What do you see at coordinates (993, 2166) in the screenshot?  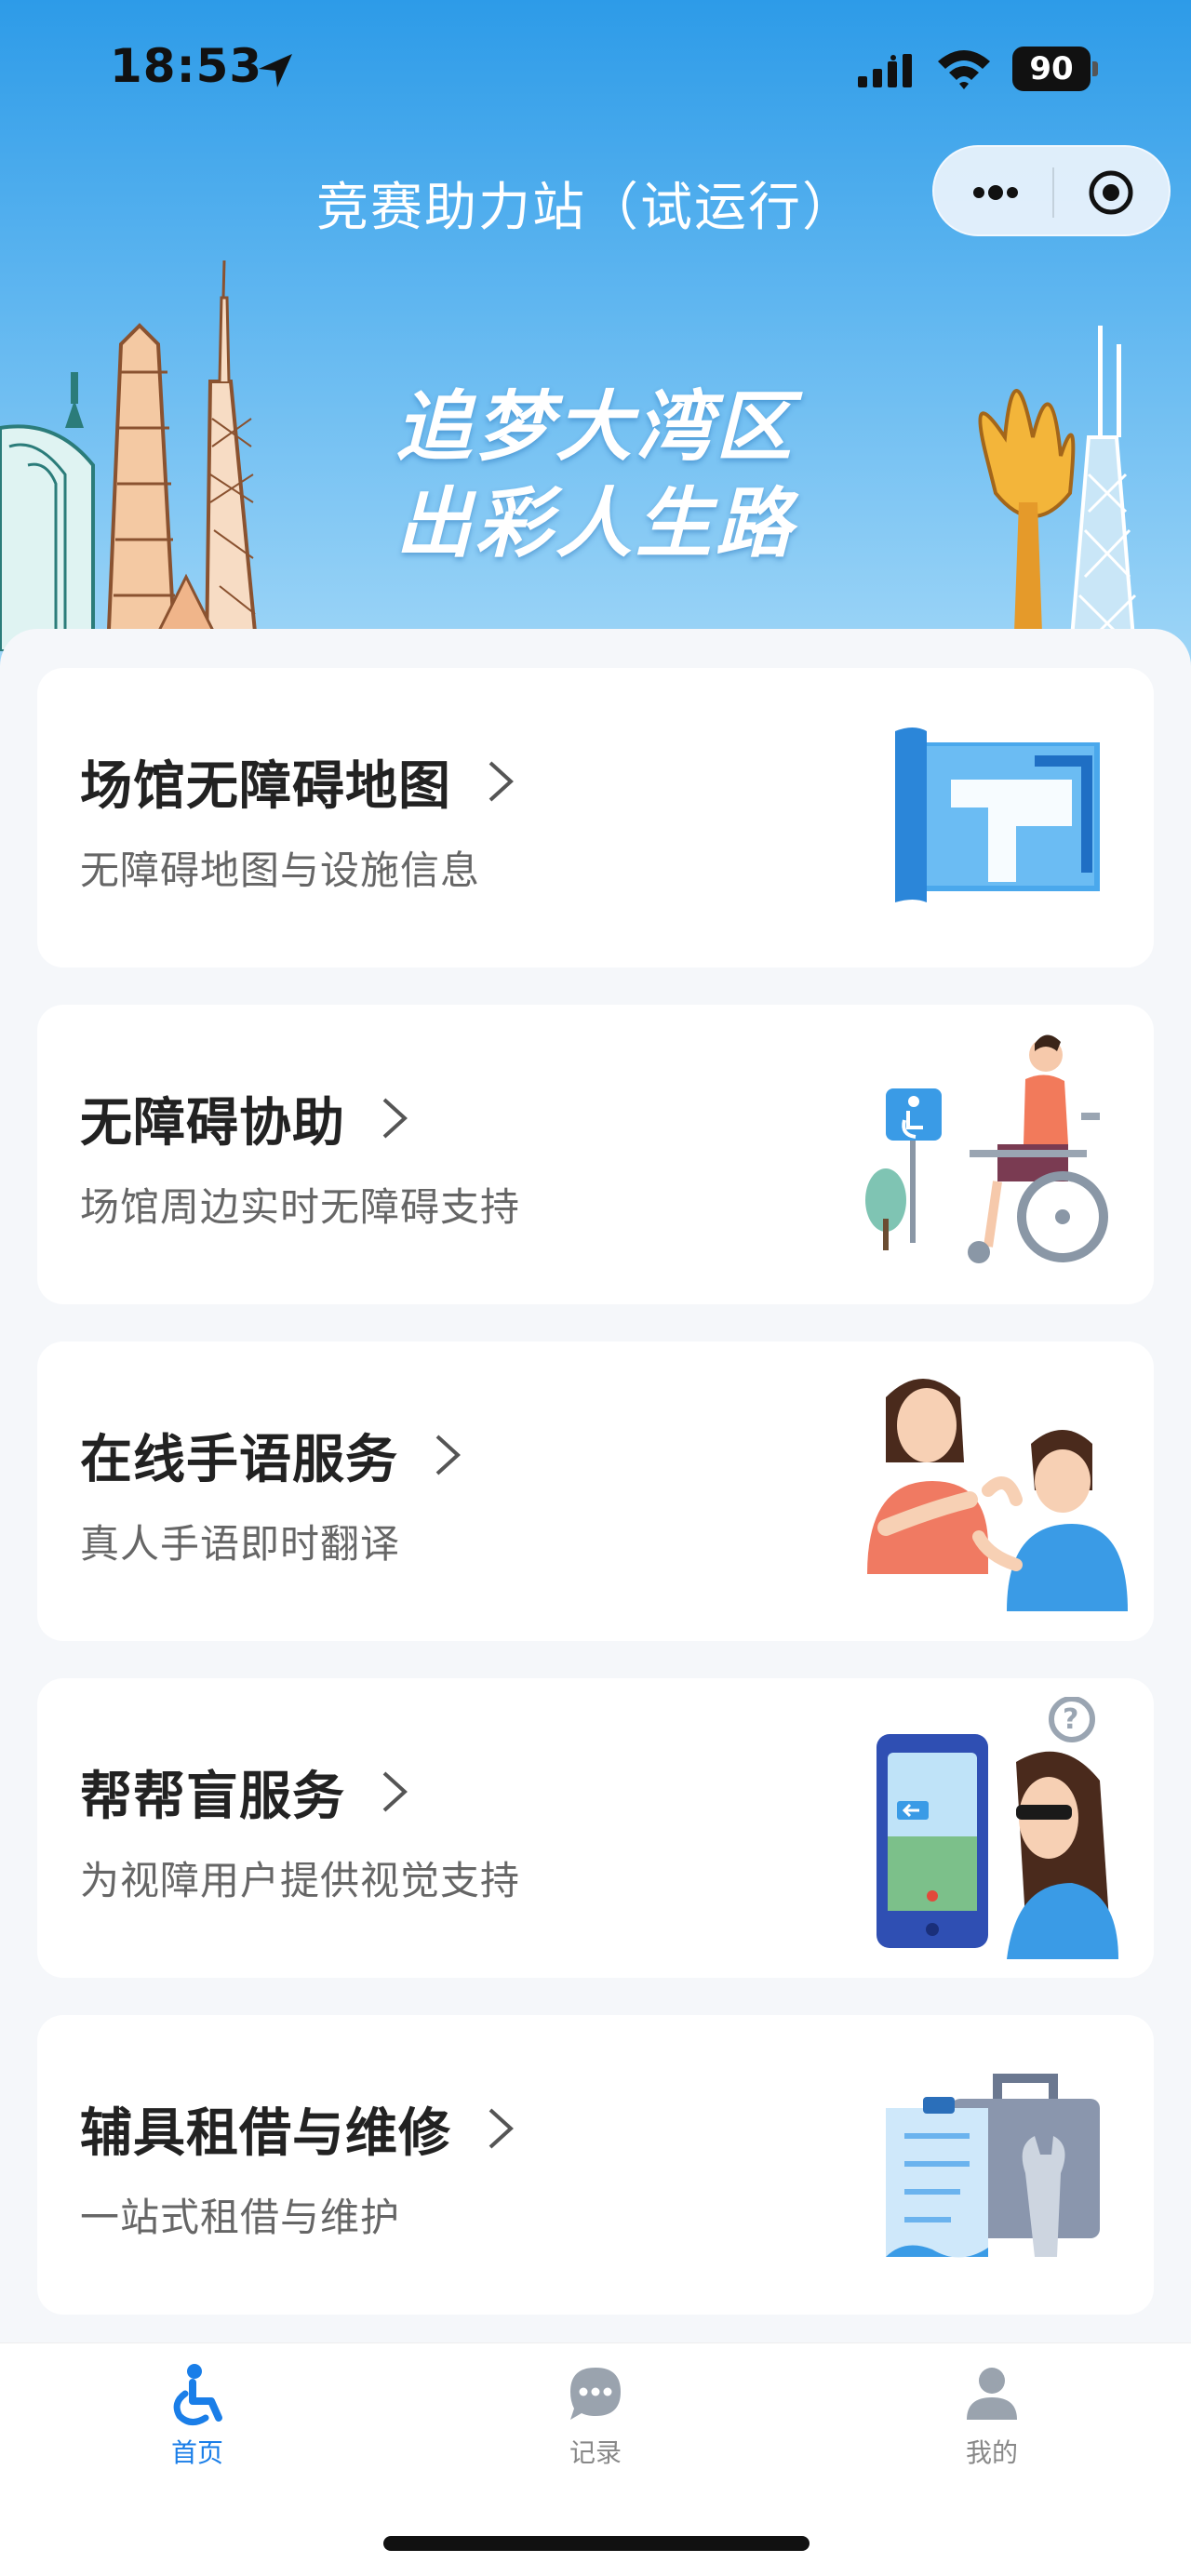 I see `toolbox-illustration-icon` at bounding box center [993, 2166].